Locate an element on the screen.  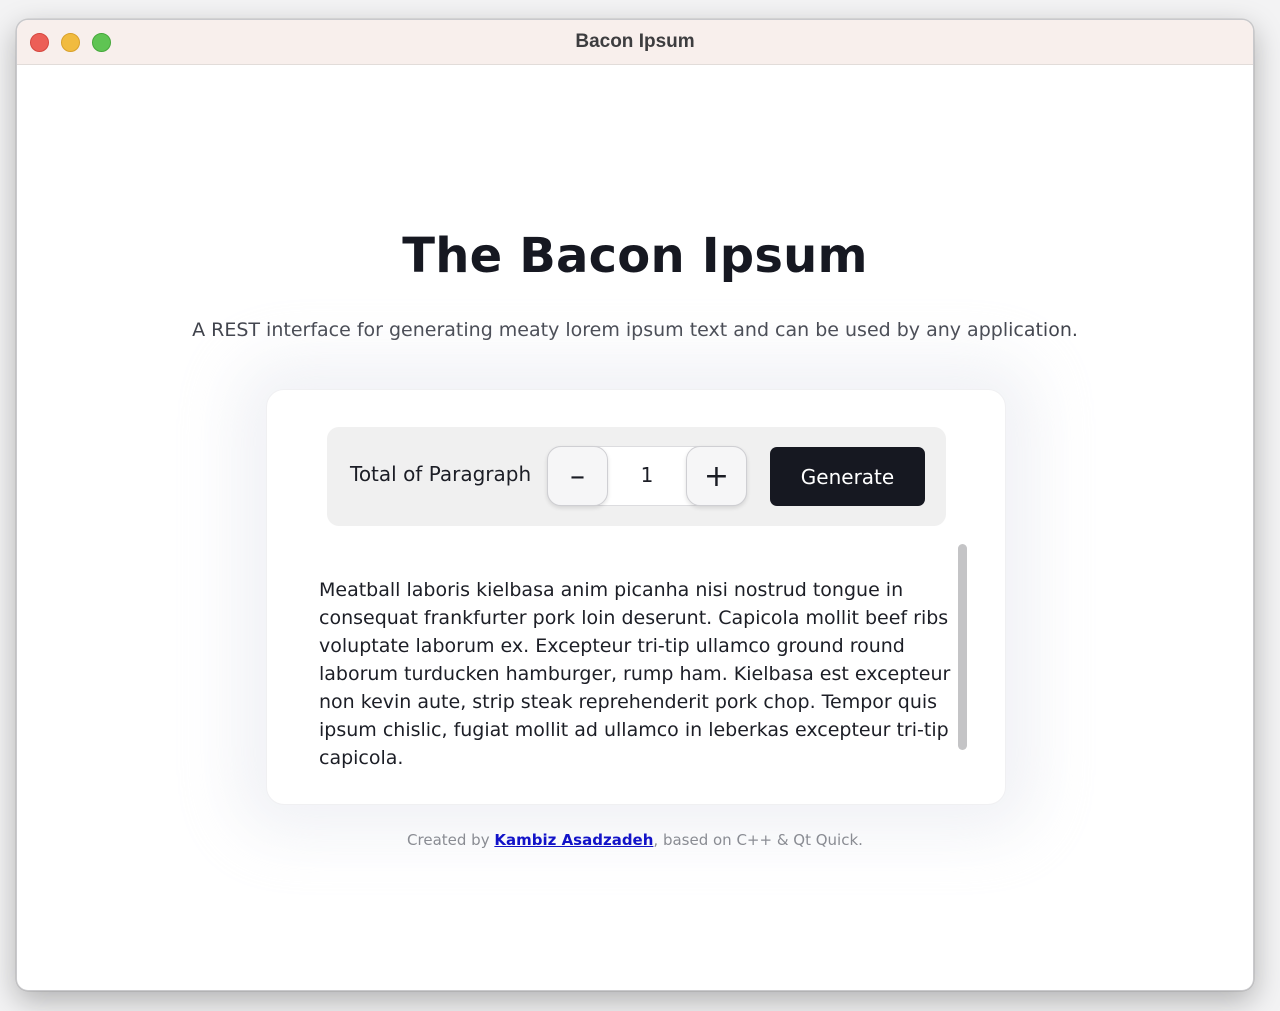
paragraph-count-value: 1 is located at coordinates (647, 475).